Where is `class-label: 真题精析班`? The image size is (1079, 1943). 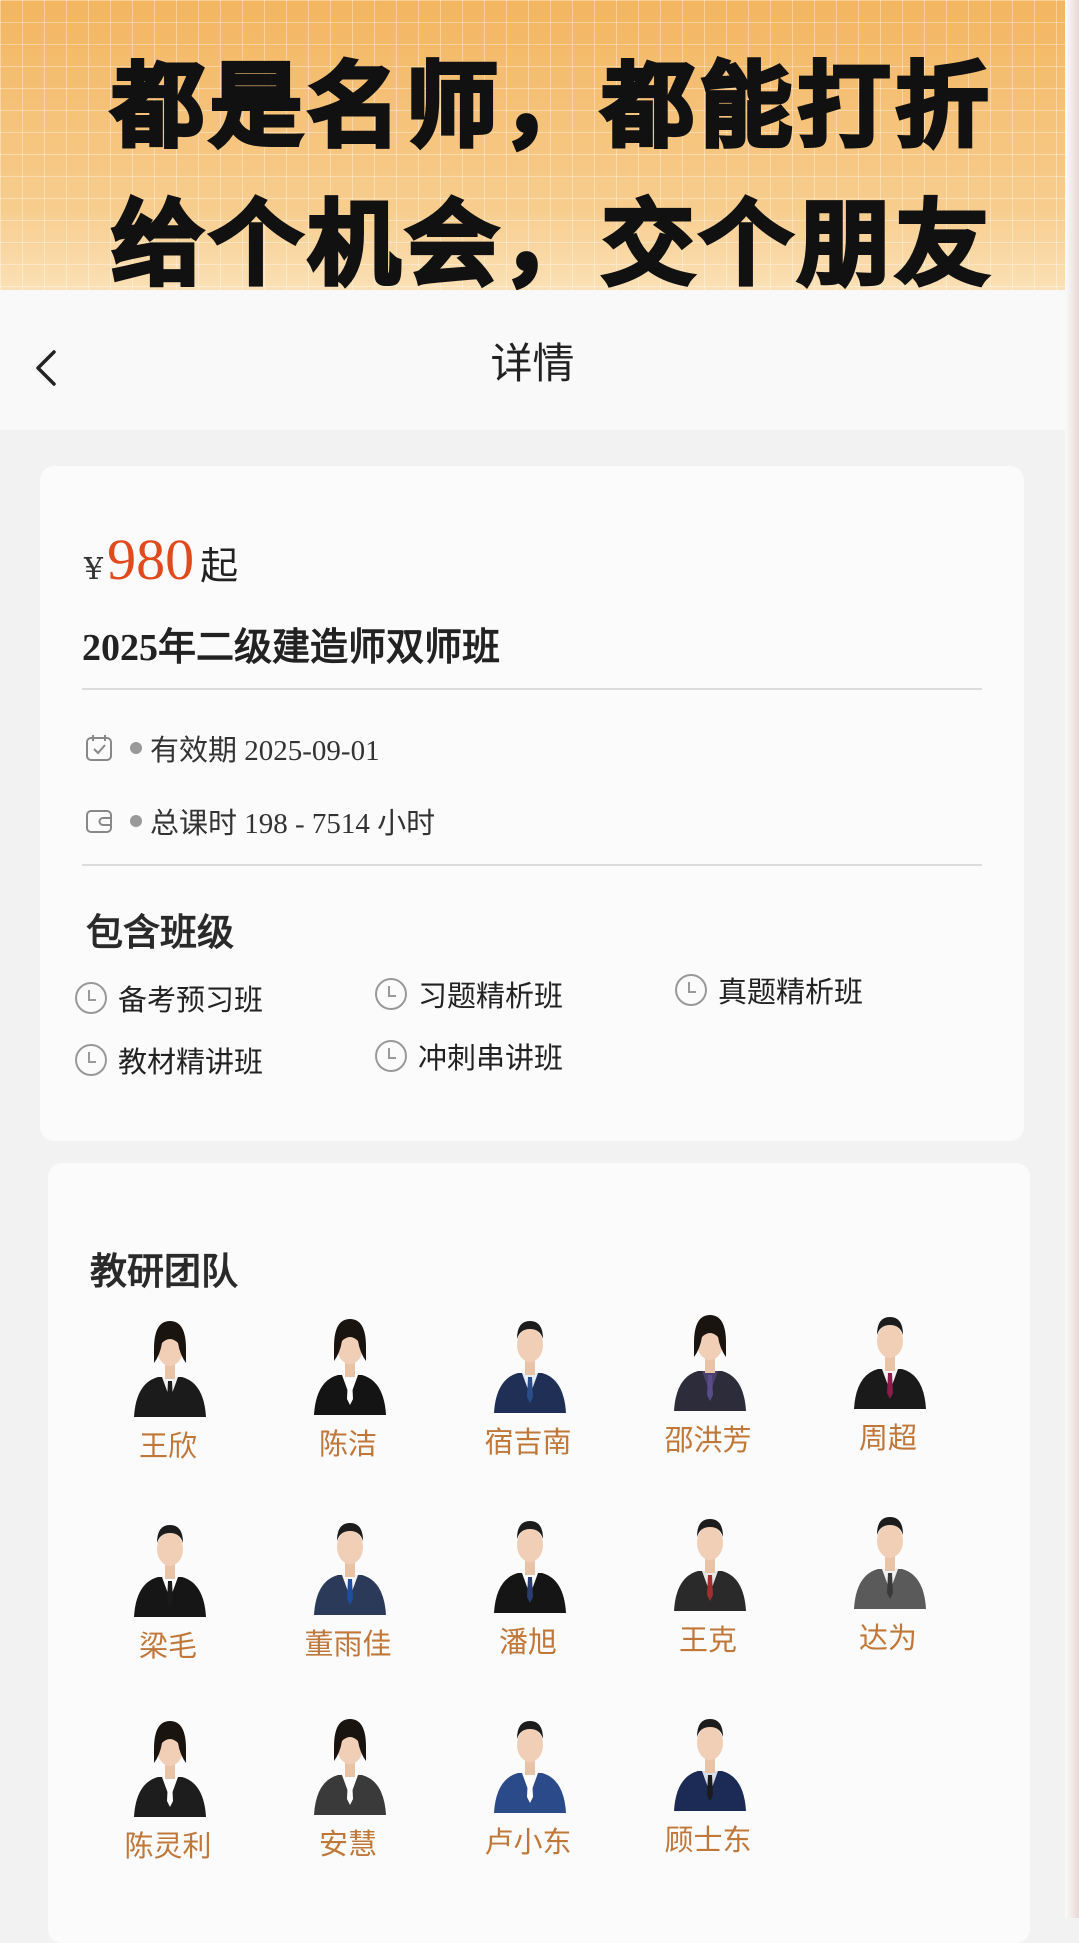
class-label: 真题精析班 is located at coordinates (791, 992).